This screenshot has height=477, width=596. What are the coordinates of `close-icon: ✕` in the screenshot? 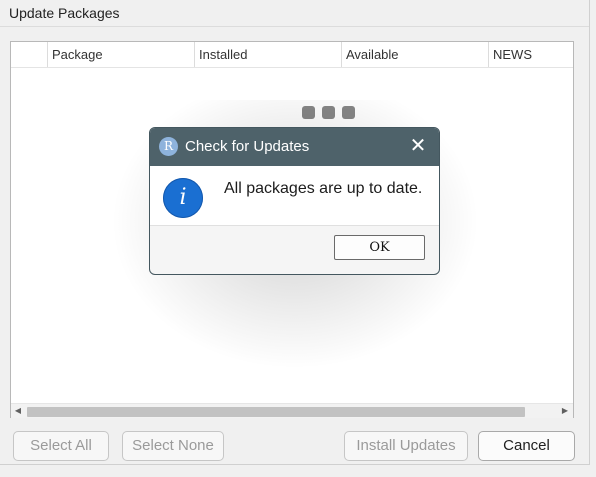 It's located at (418, 146).